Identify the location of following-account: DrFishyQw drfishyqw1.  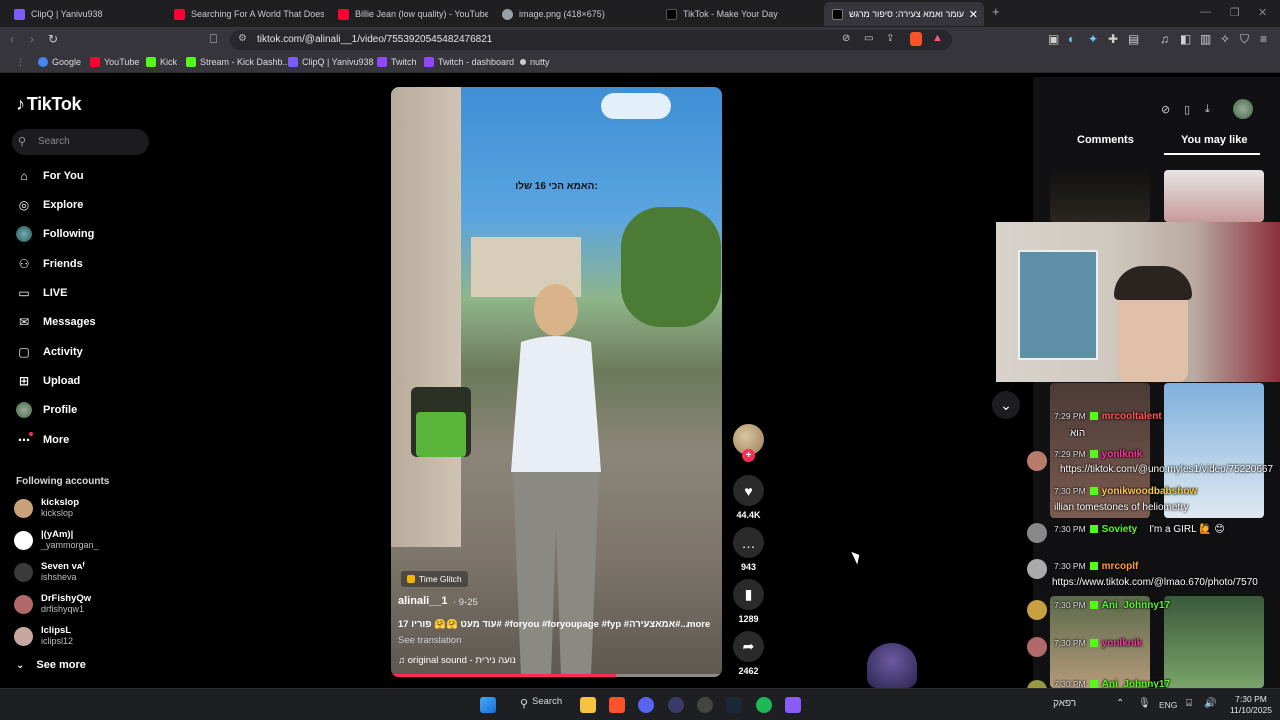
(52, 604).